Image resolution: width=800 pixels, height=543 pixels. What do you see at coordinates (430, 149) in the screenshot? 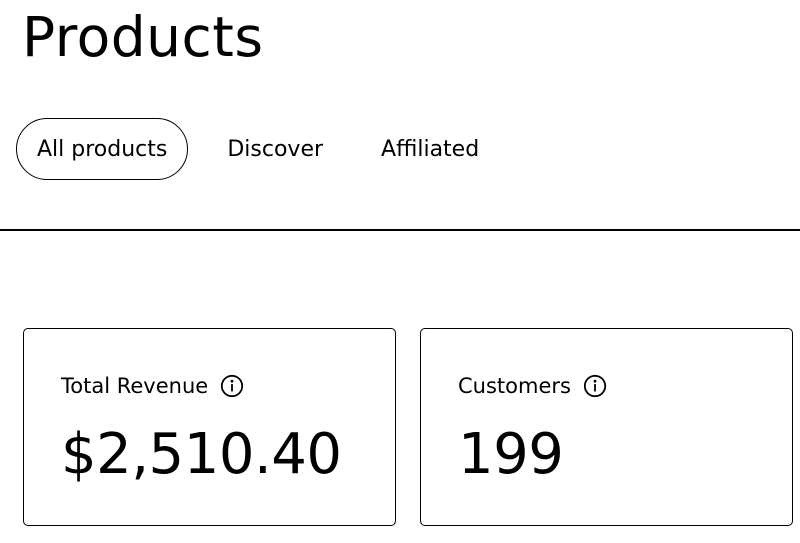
I see `tab-affiliated: Affiliated` at bounding box center [430, 149].